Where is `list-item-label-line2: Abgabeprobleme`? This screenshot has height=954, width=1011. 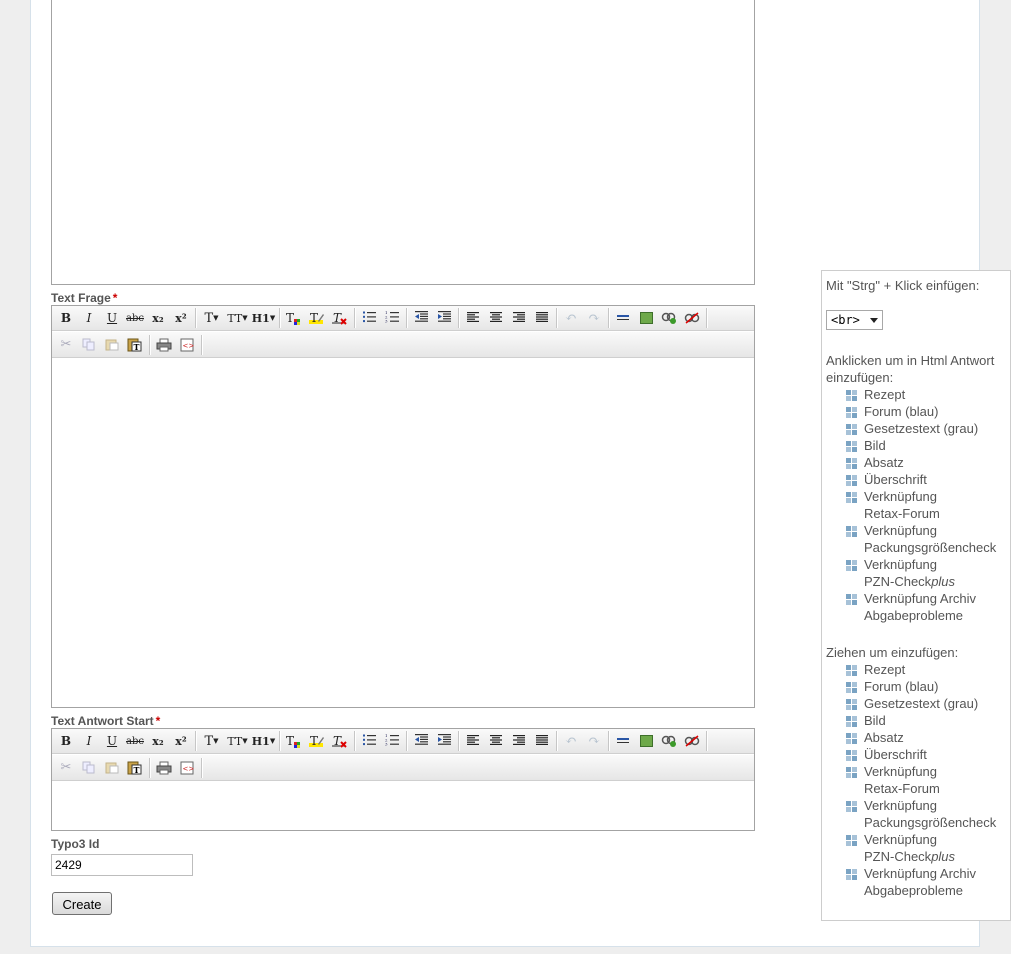 list-item-label-line2: Abgabeprobleme is located at coordinates (914, 890).